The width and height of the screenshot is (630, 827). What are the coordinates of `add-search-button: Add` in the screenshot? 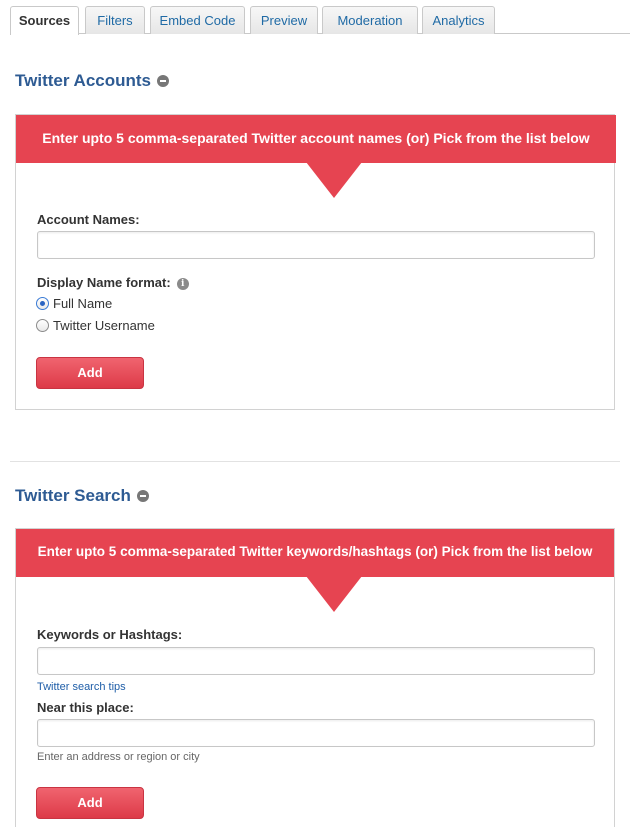 It's located at (90, 803).